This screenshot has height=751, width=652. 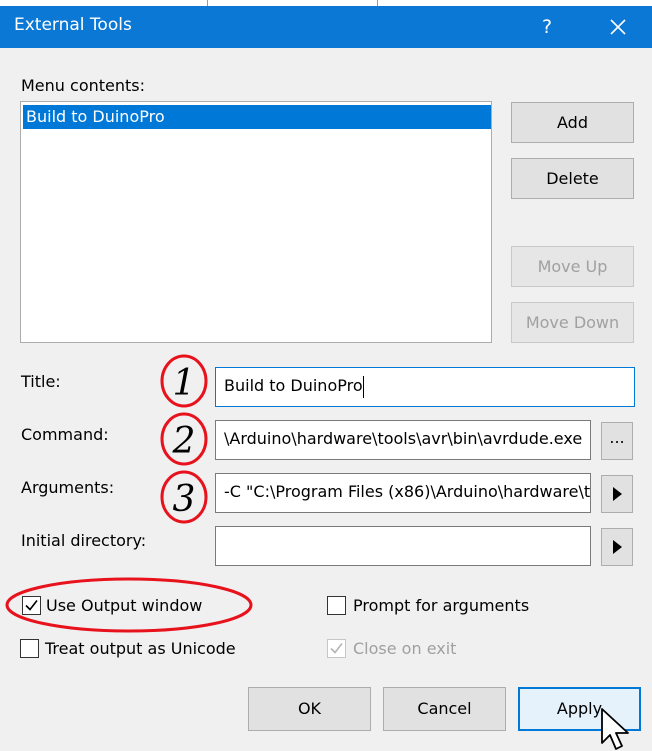 I want to click on annotation-circle-1: 1, so click(x=184, y=381).